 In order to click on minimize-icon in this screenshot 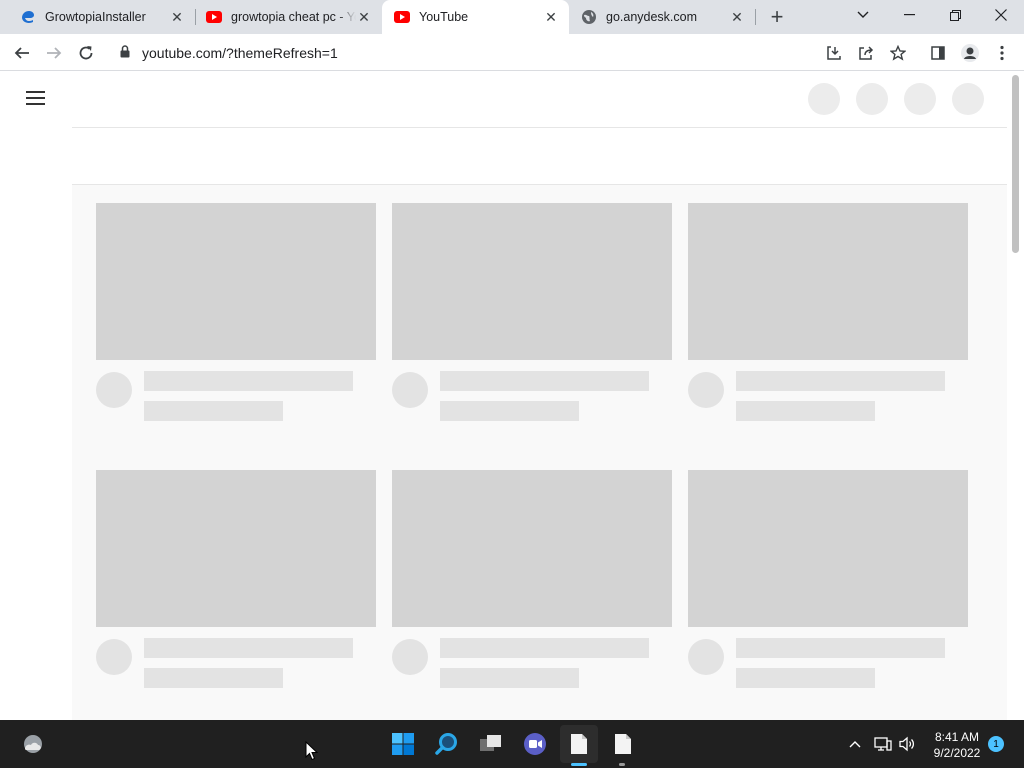, I will do `click(909, 15)`.